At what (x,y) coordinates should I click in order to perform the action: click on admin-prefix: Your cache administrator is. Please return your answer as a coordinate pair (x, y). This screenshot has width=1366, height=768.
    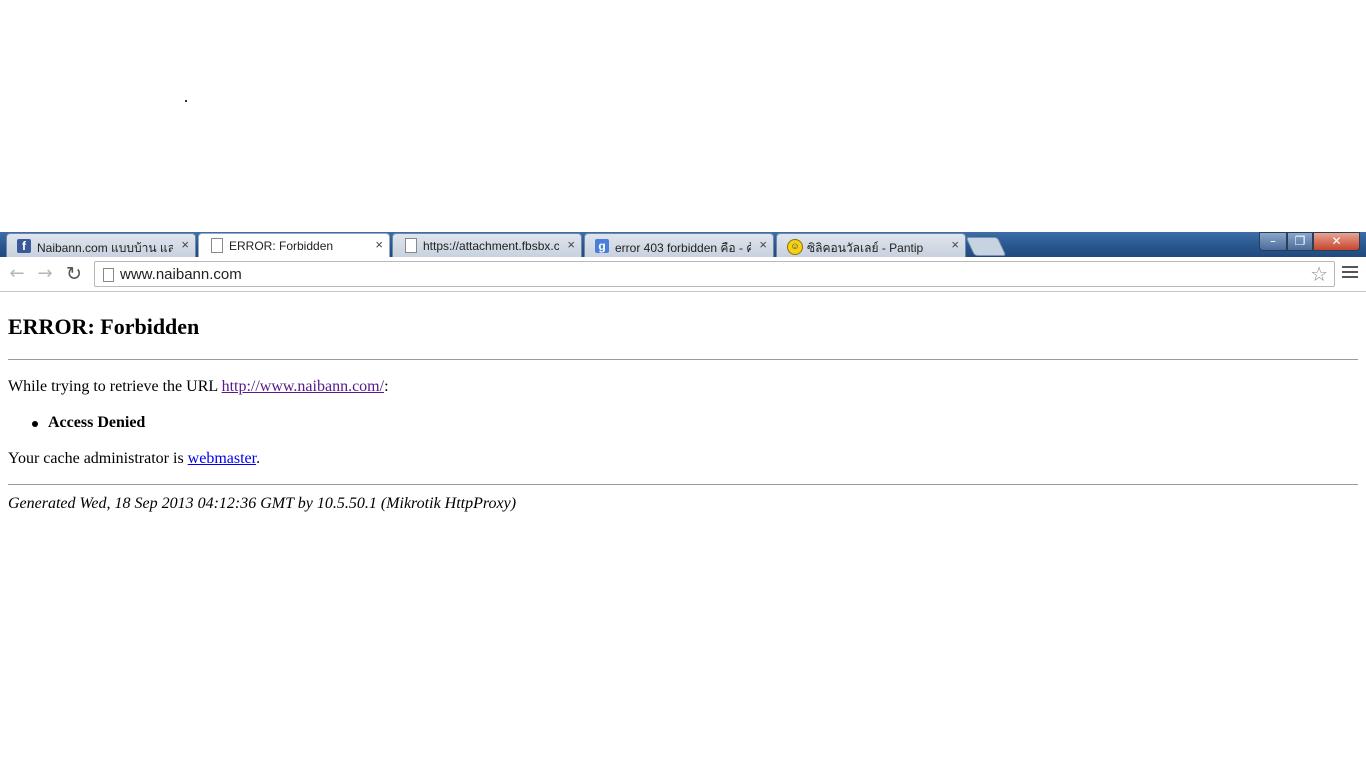
    Looking at the image, I should click on (98, 458).